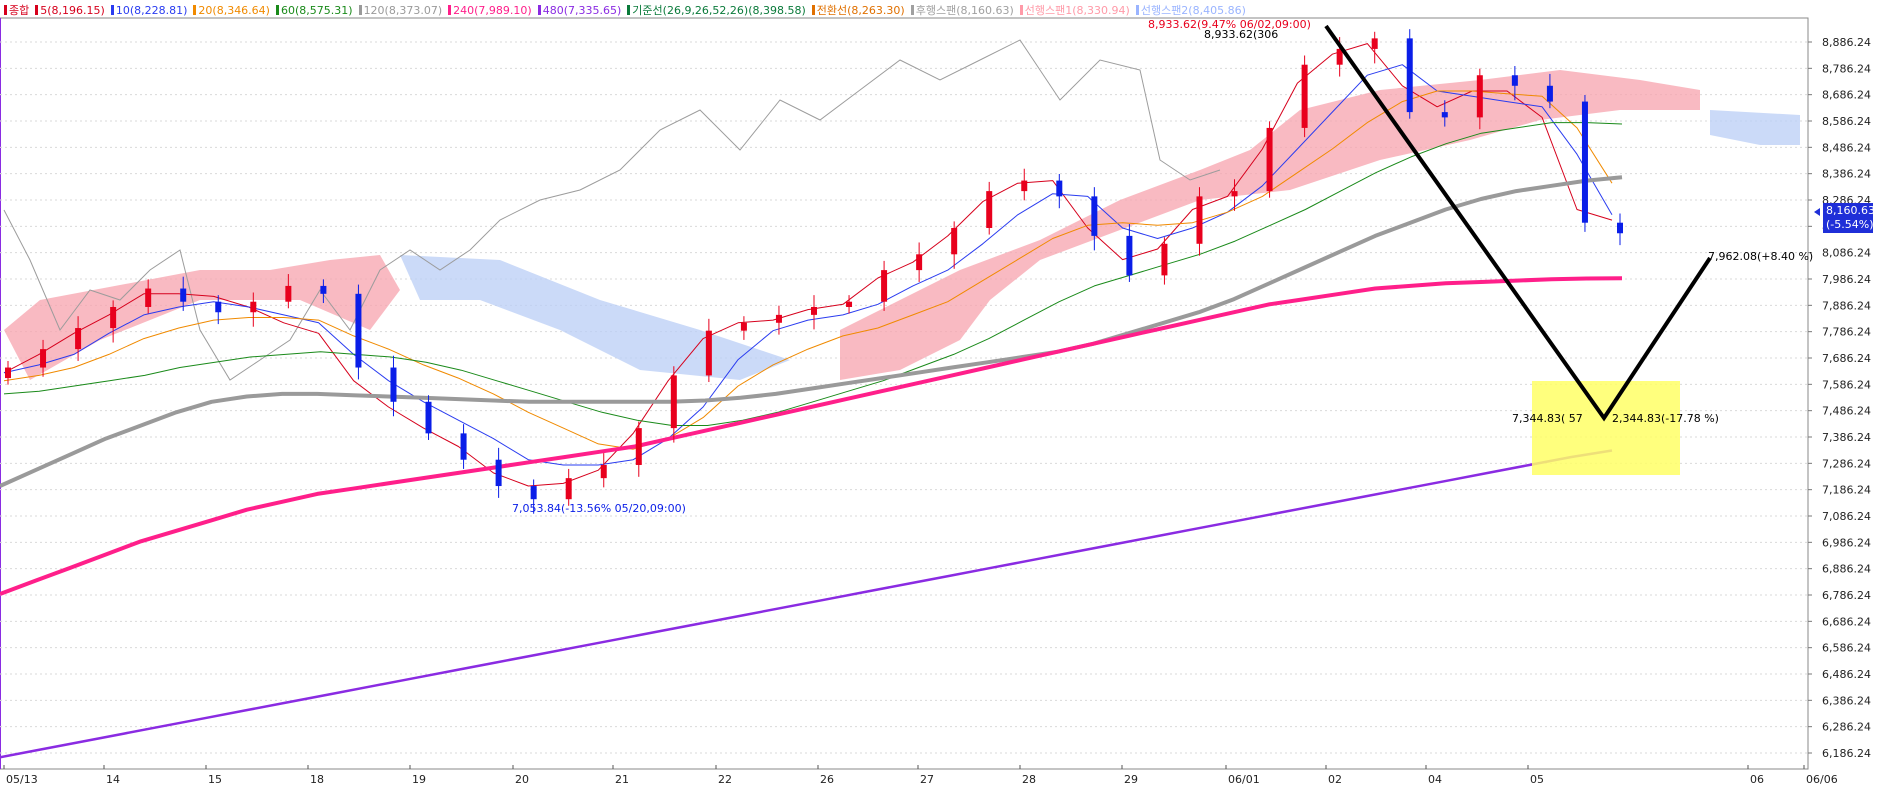 The width and height of the screenshot is (1877, 793). Describe the element at coordinates (1846, 463) in the screenshot. I see `y-tick-label: 7,286.24` at that location.